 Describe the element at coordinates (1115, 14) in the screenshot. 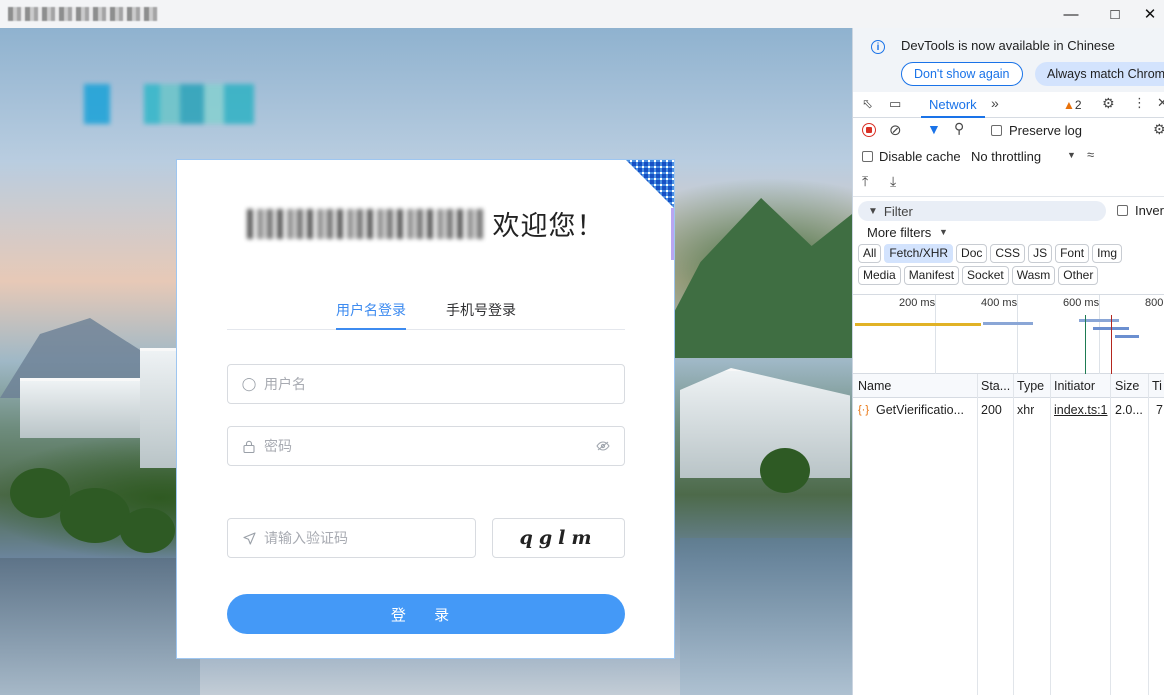

I see `maximize-icon: □` at that location.